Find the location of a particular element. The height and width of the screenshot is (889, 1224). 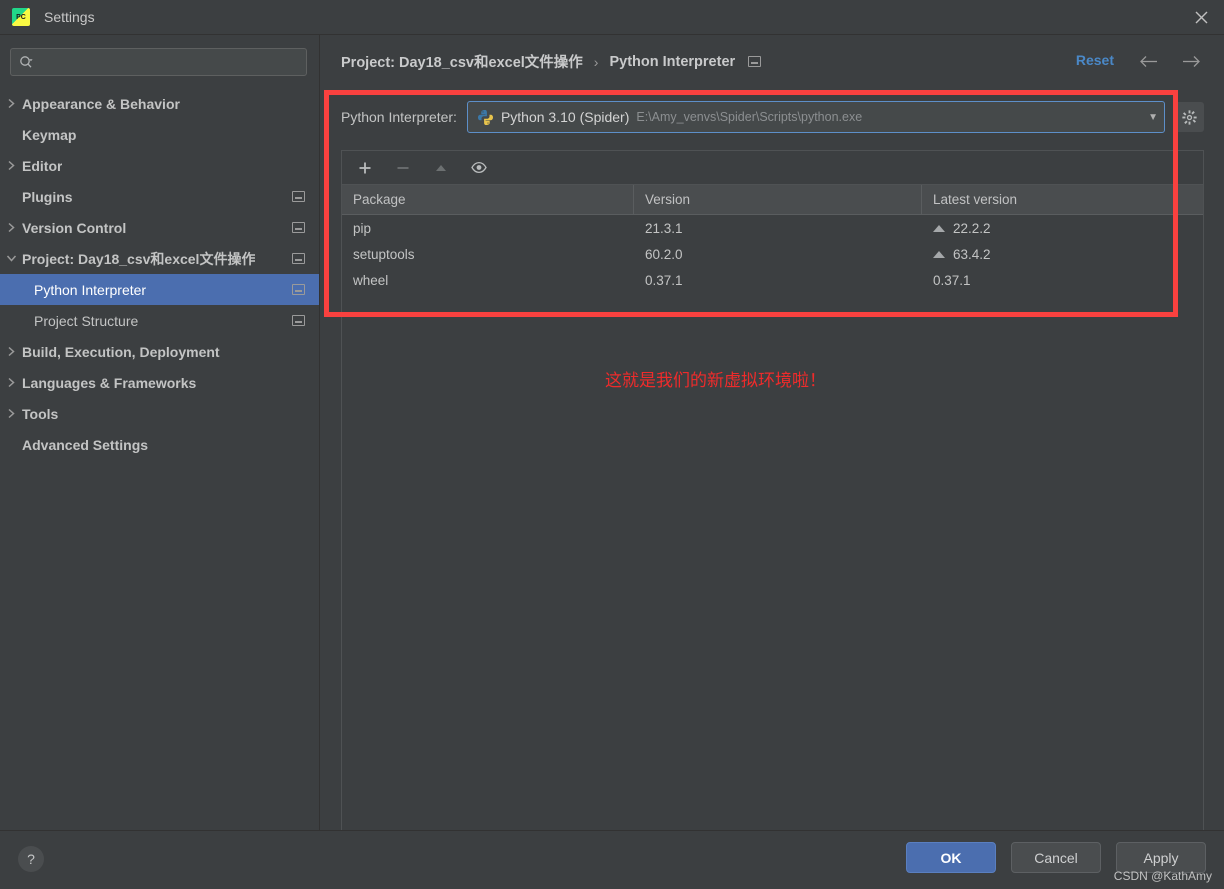

sidebar-item-label: Appearance & Behavior is located at coordinates (101, 103).